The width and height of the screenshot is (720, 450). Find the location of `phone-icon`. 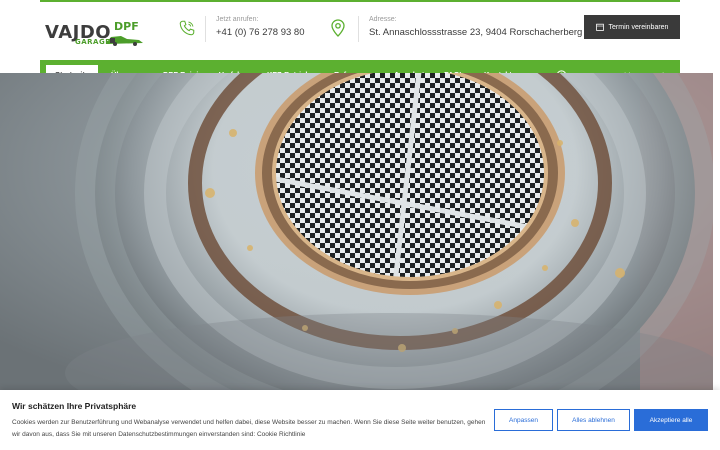

phone-icon is located at coordinates (187, 28).